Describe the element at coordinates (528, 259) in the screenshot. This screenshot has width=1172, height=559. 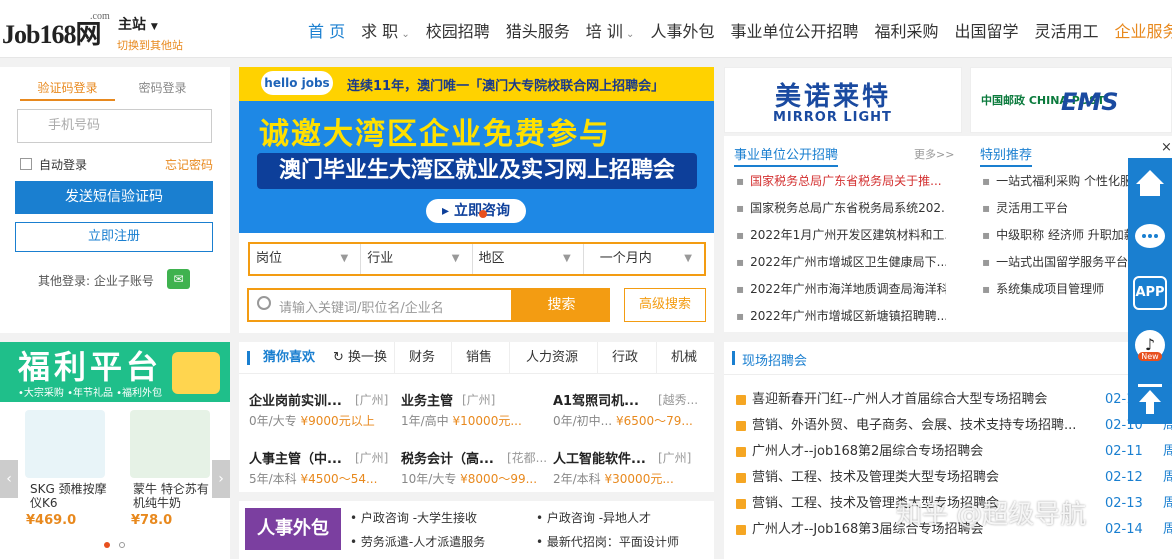
I see `region-select: 地区 ▼` at that location.